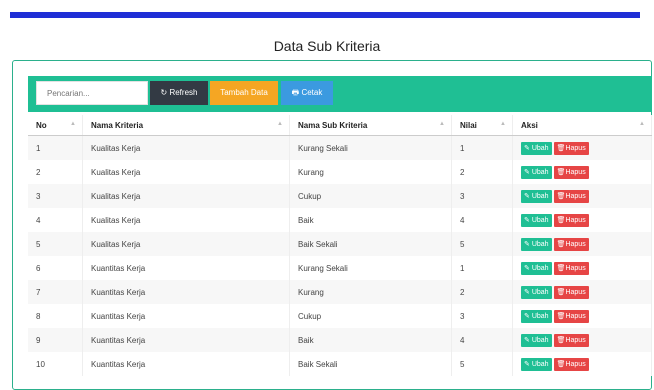 Image resolution: width=654 pixels, height=390 pixels. I want to click on table-row: 9 Kuantitas Kerja Baik 4 ✎ Ubah 🗑Hapus, so click(340, 340).